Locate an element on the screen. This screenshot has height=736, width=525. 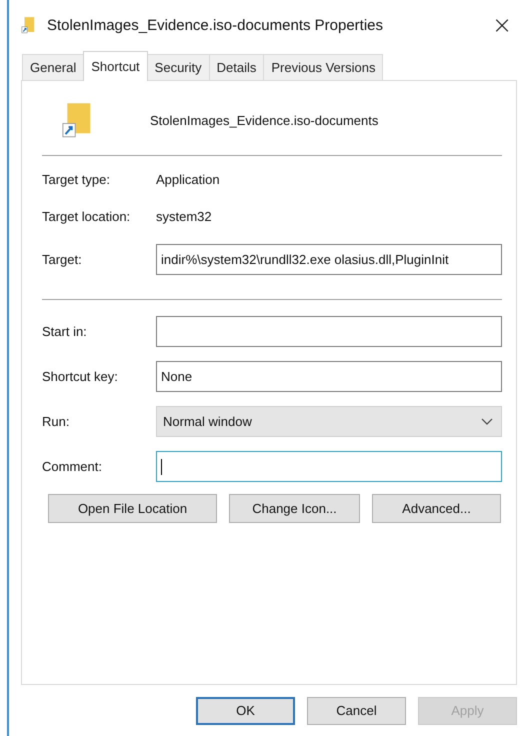
action-button: Open File Location is located at coordinates (132, 508).